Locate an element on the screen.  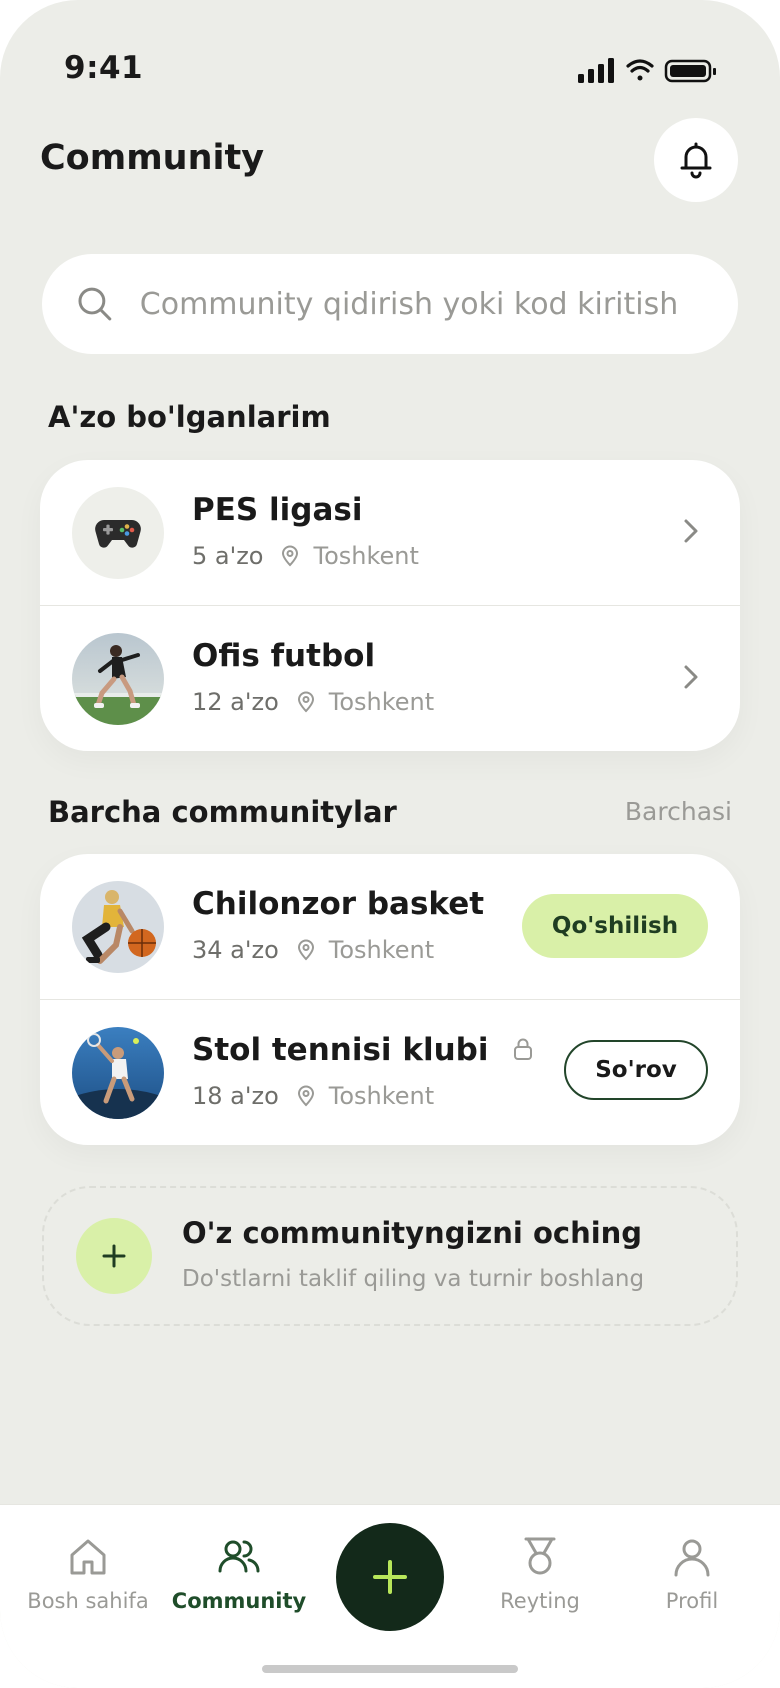
all-communities-title: Barcha communitylar is located at coordinates (222, 812).